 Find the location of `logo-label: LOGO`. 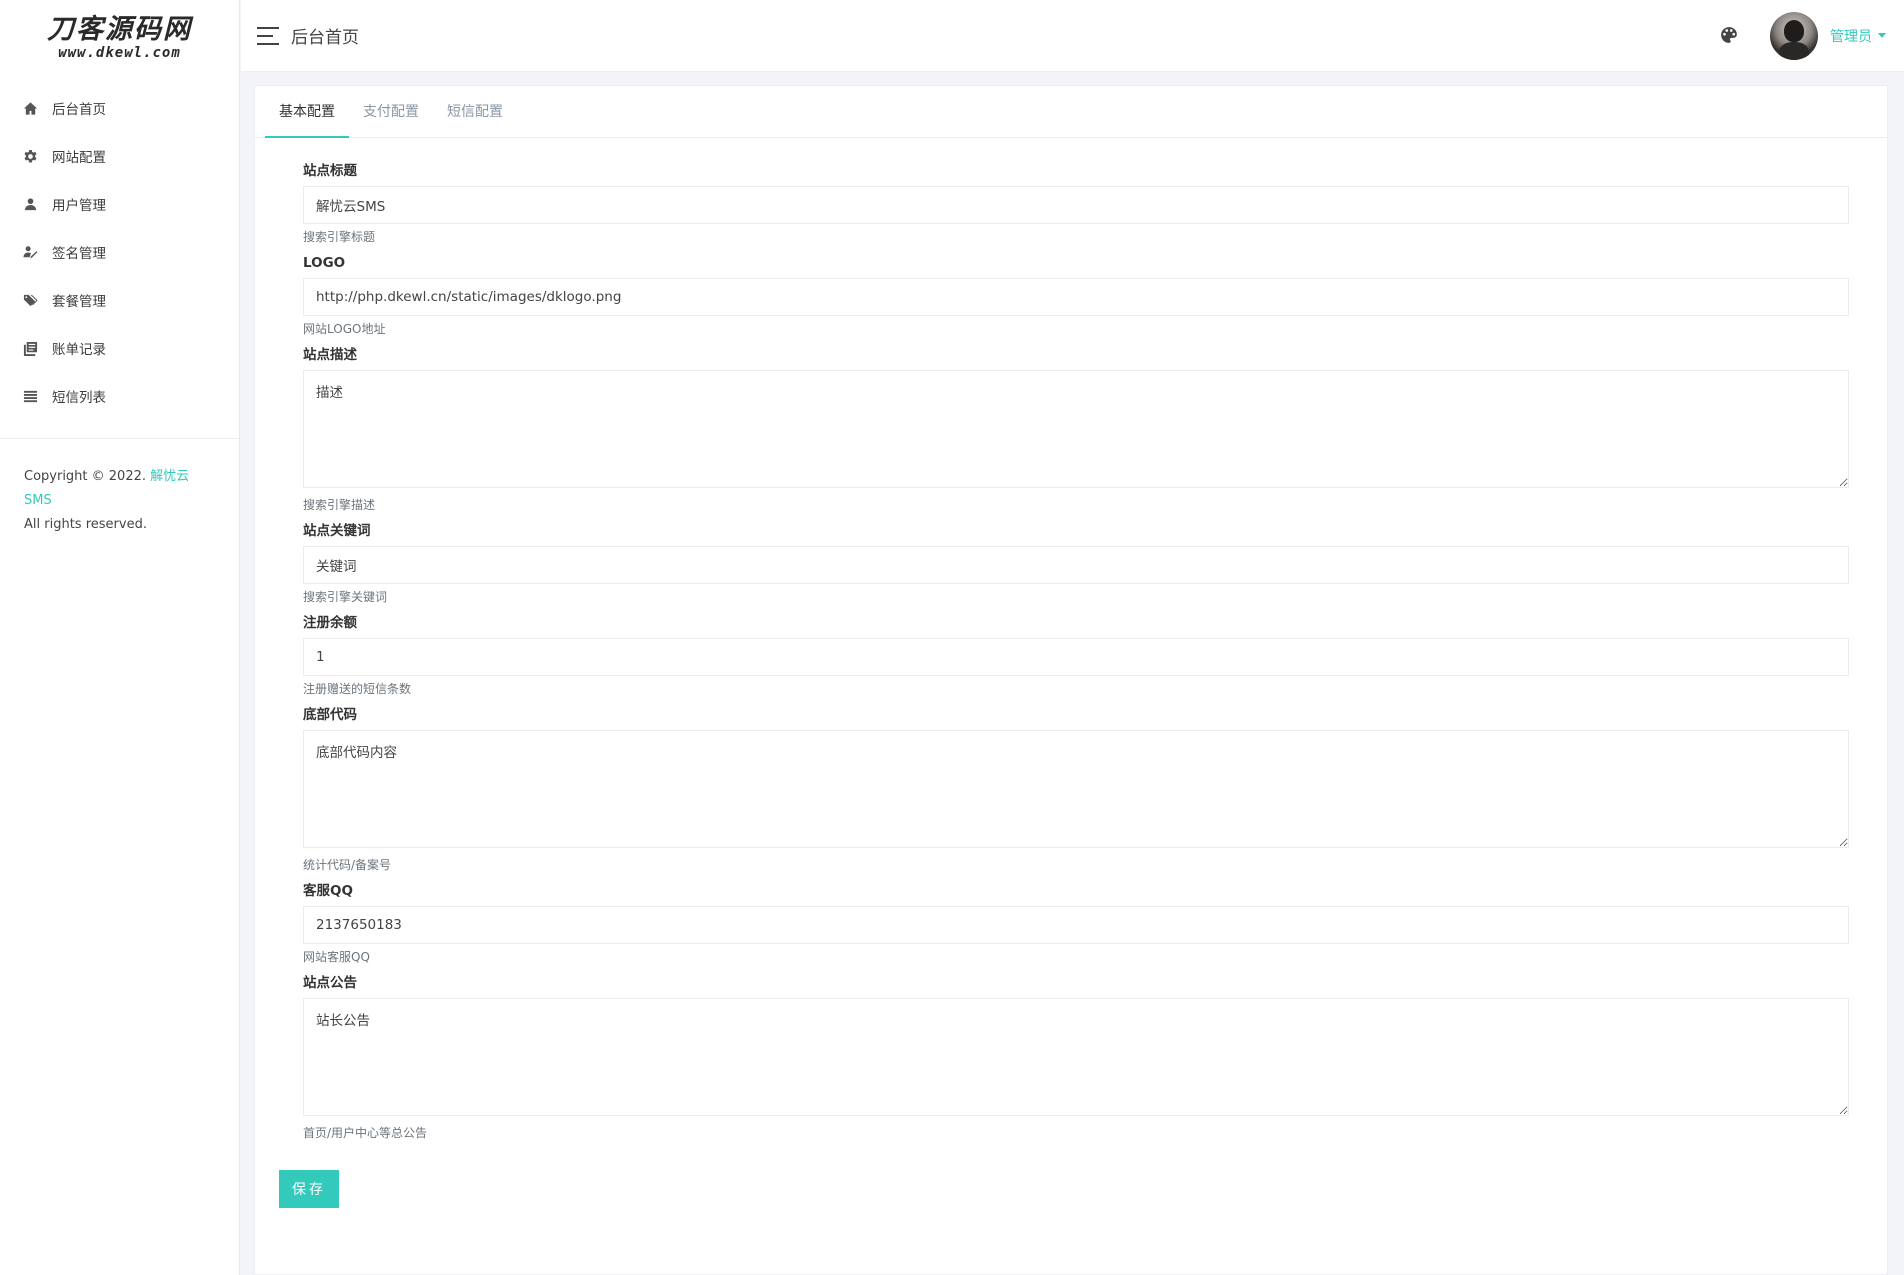

logo-label: LOGO is located at coordinates (324, 263).